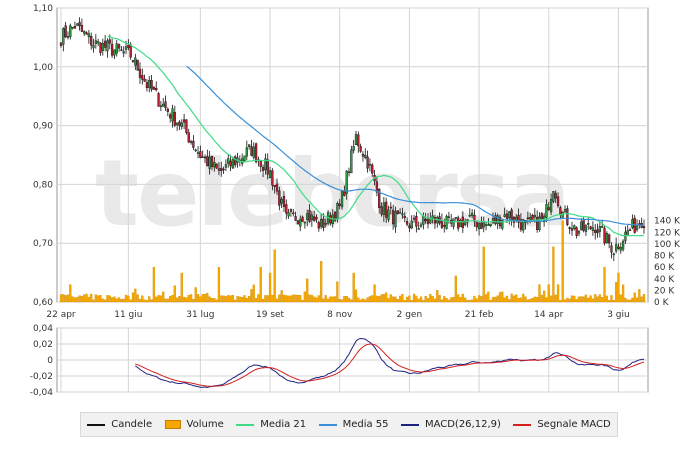 Image resolution: width=700 pixels, height=451 pixels. I want to click on legend-item-ma55: Media 55, so click(353, 424).